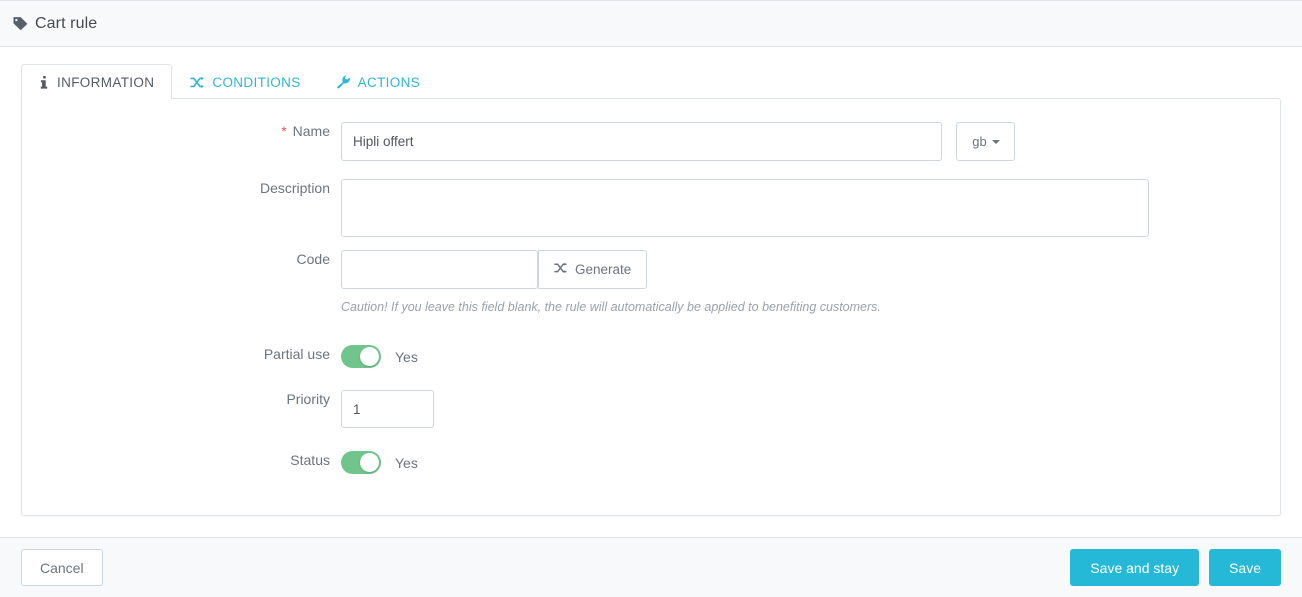 This screenshot has width=1302, height=597. What do you see at coordinates (308, 399) in the screenshot?
I see `priority-label: Priority` at bounding box center [308, 399].